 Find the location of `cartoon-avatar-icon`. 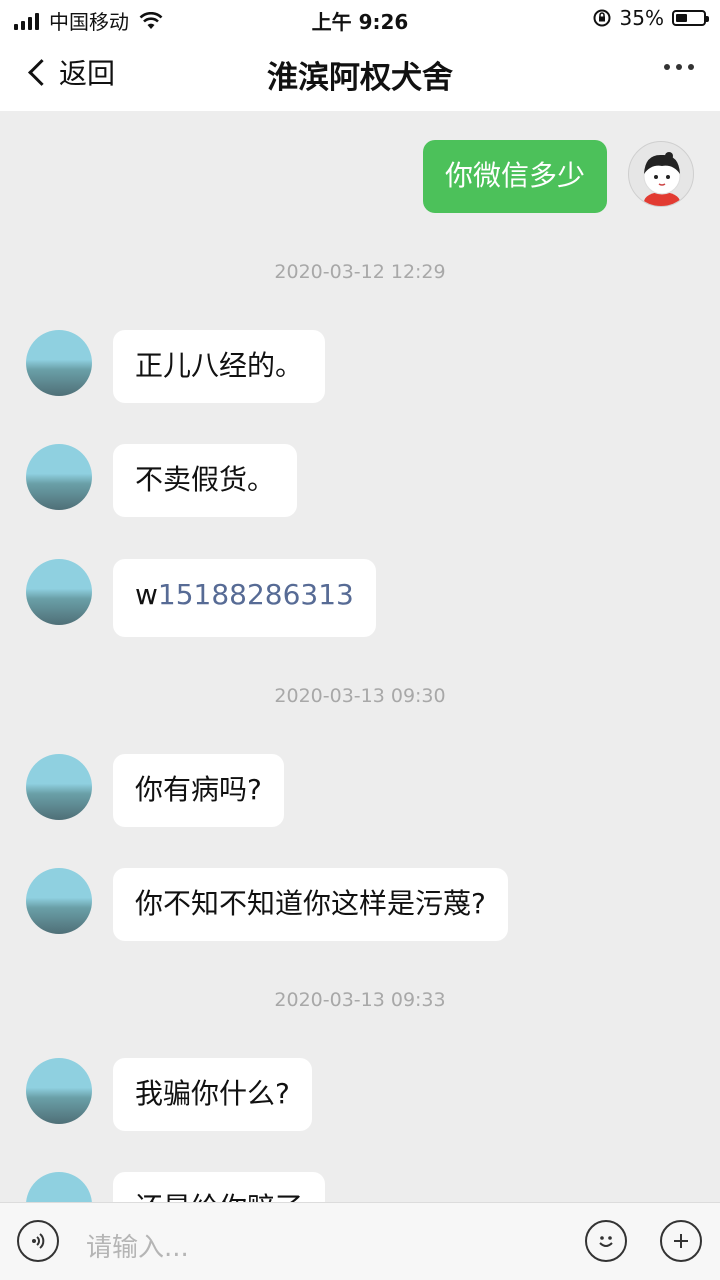

cartoon-avatar-icon is located at coordinates (662, 179).